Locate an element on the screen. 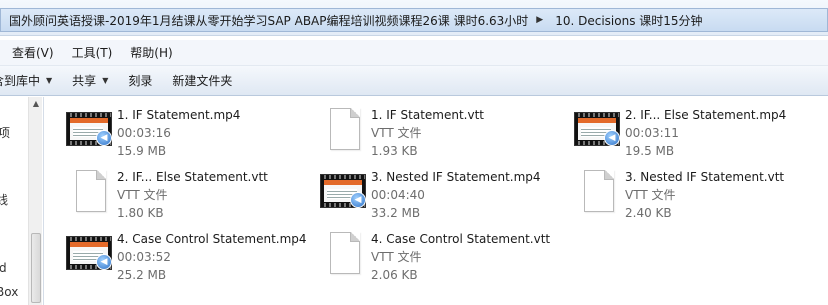  file-name: 3. Nested IF Statement.vtt is located at coordinates (705, 177).